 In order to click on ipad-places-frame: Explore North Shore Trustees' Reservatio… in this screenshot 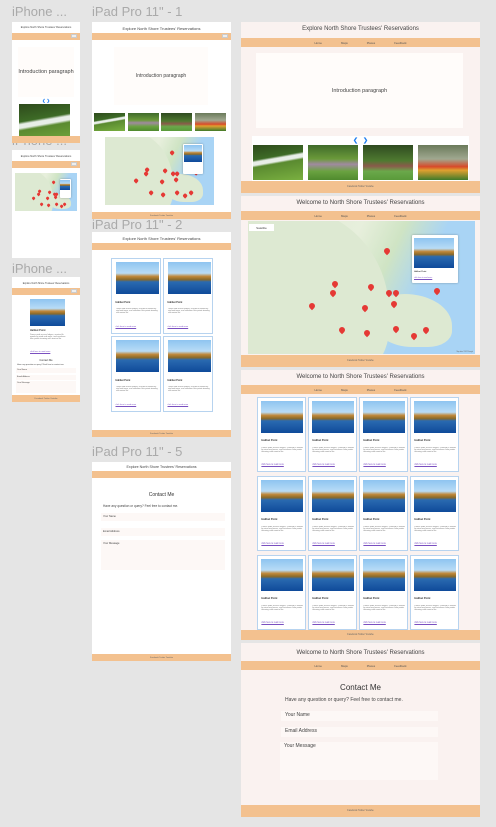, I will do `click(161, 334)`.